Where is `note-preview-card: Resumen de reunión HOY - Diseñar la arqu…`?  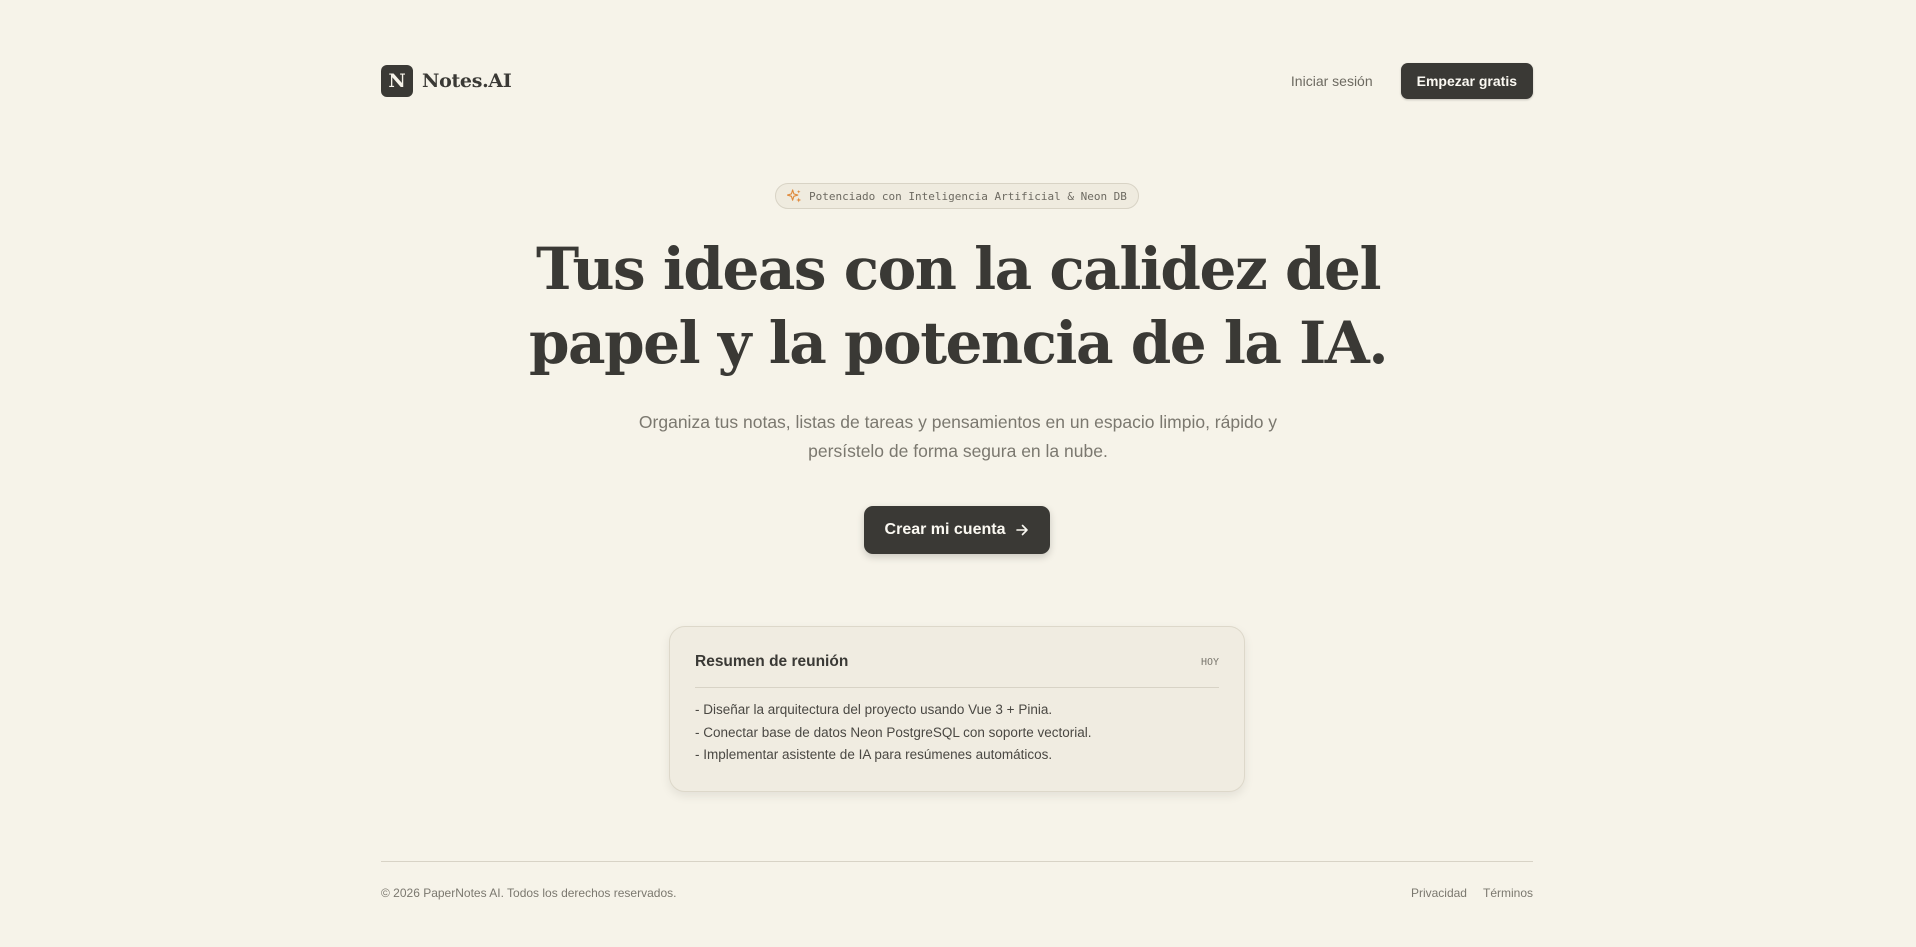 note-preview-card: Resumen de reunión HOY - Diseñar la arqu… is located at coordinates (957, 709).